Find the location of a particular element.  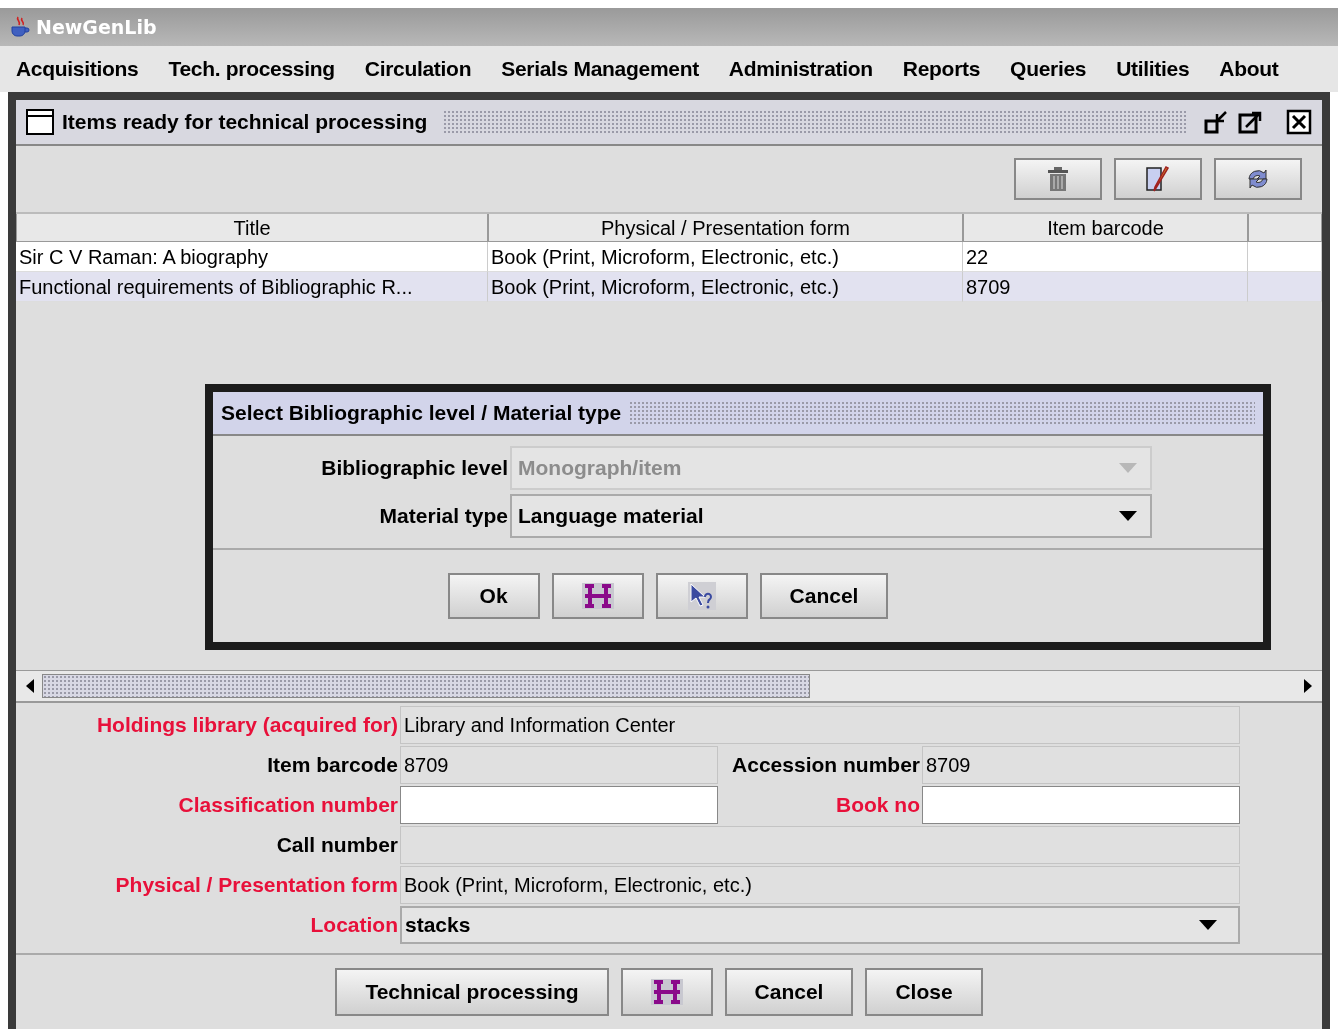

menu-item: Serials Management is located at coordinates (600, 69).